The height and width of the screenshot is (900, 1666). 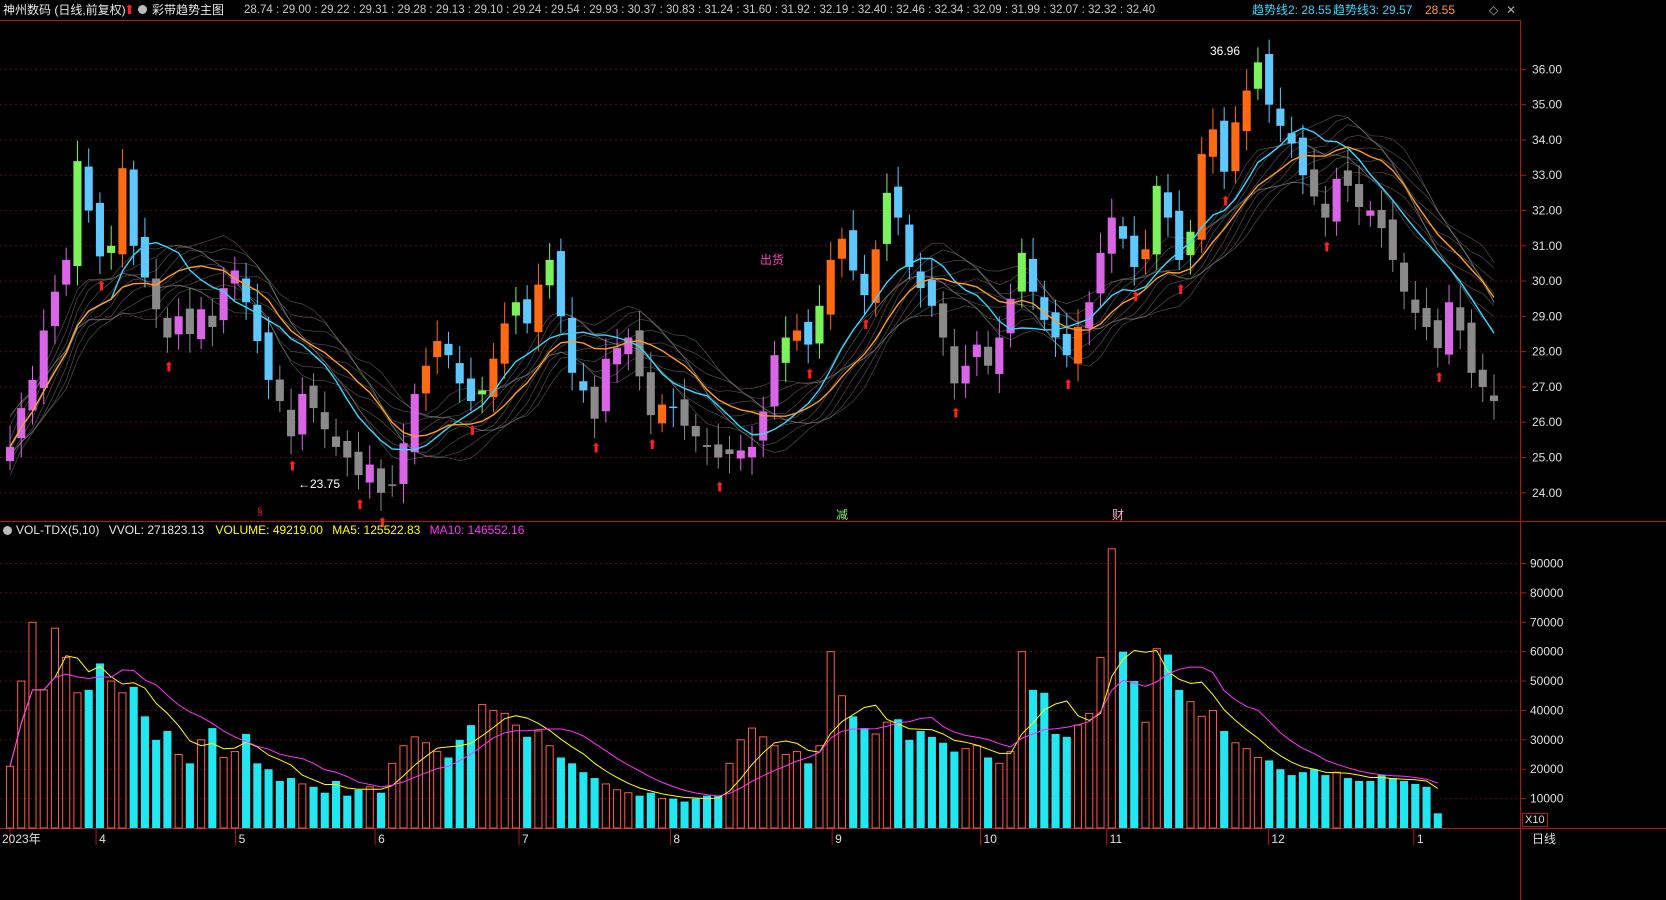 What do you see at coordinates (1547, 593) in the screenshot?
I see `volume-tick-label: 80000` at bounding box center [1547, 593].